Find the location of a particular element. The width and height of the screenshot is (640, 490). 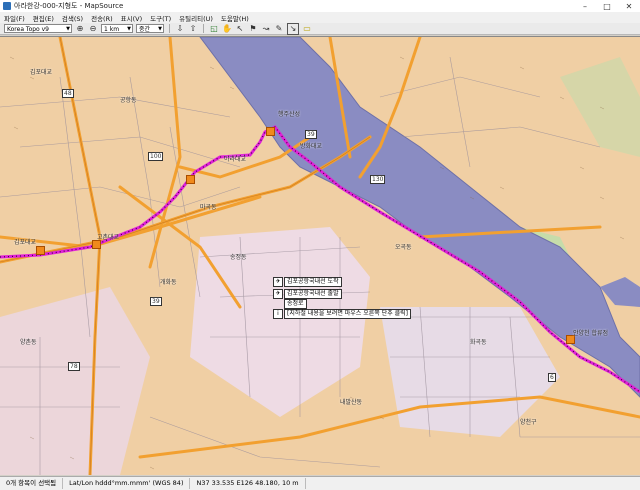

minimize-button: – is located at coordinates (585, 6).